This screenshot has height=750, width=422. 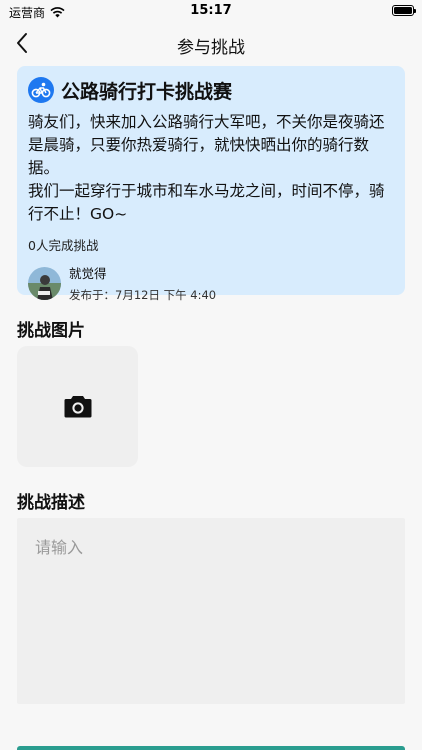 I want to click on battery-icon, so click(x=404, y=10).